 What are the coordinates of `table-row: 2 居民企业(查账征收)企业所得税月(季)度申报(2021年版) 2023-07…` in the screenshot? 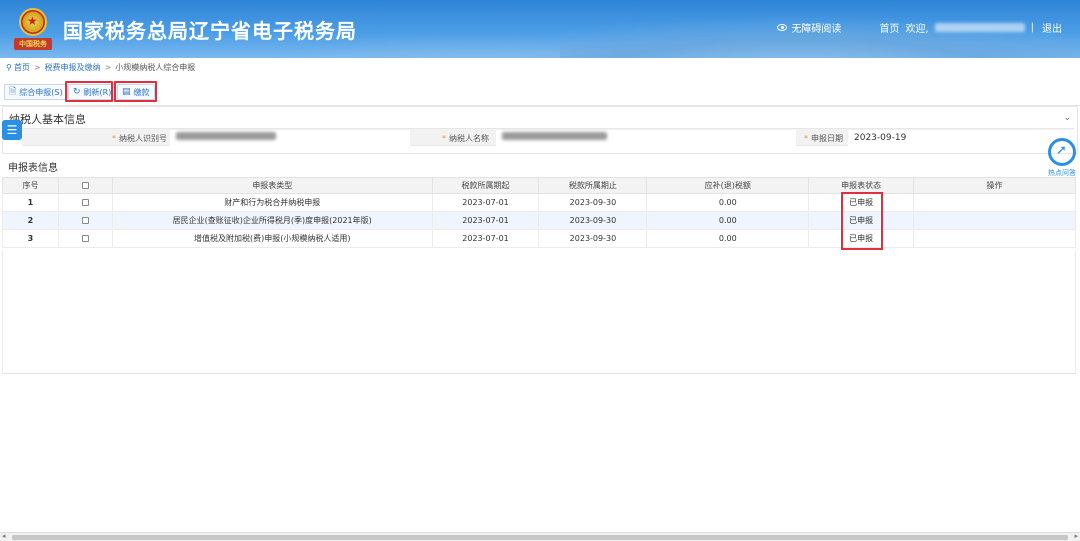 It's located at (539, 220).